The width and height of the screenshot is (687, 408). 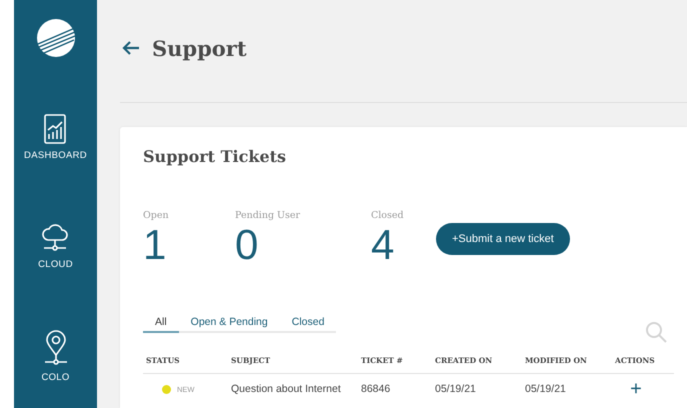 What do you see at coordinates (636, 388) in the screenshot?
I see `add-action-button: +` at bounding box center [636, 388].